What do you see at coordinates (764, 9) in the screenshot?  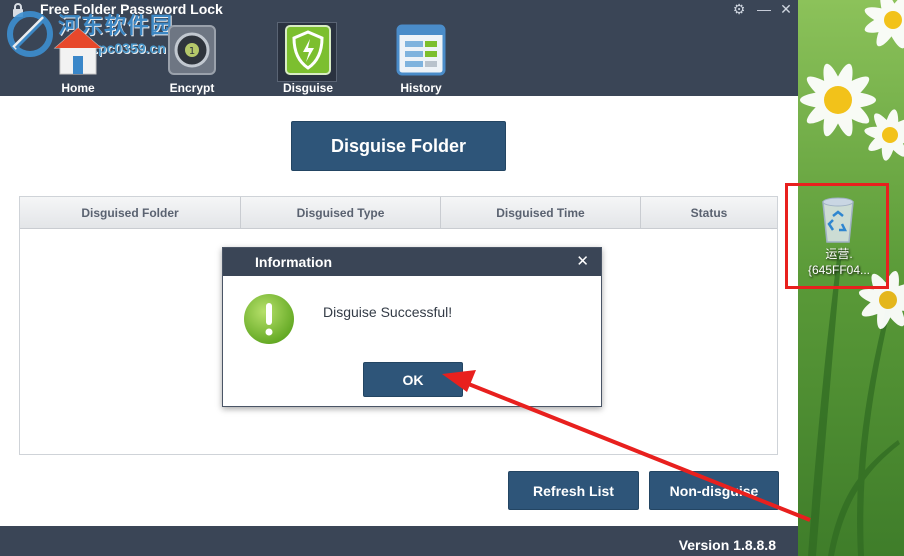 I see `minimize-button: —` at bounding box center [764, 9].